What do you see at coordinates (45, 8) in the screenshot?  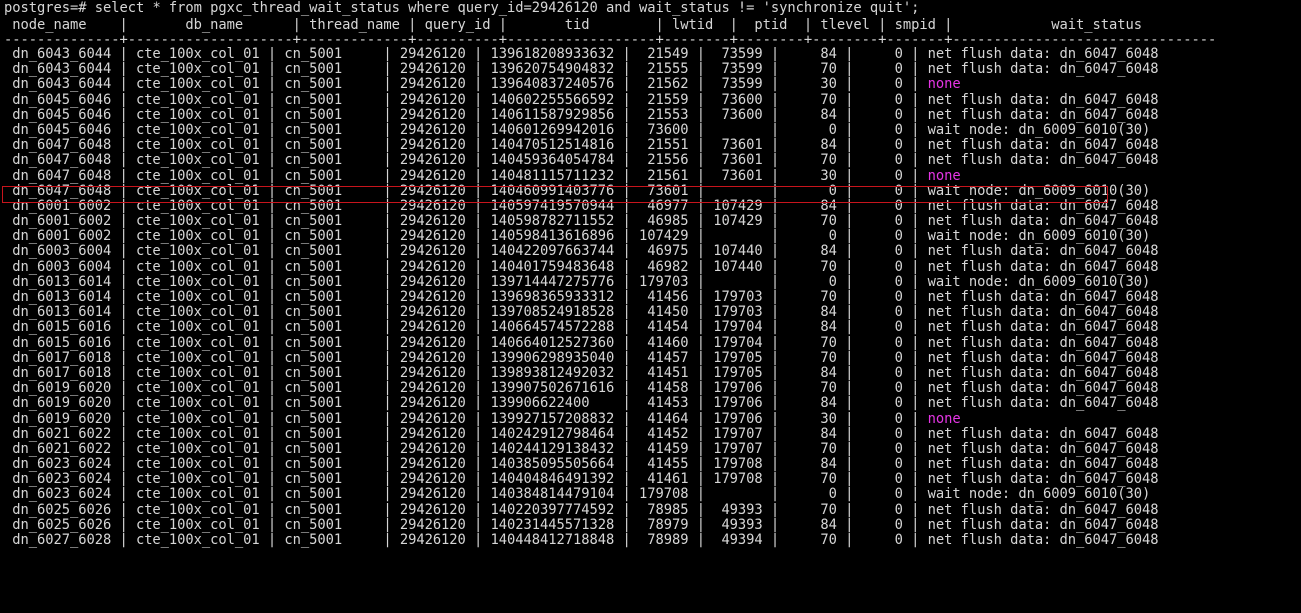 I see `prompt: postgres=#` at bounding box center [45, 8].